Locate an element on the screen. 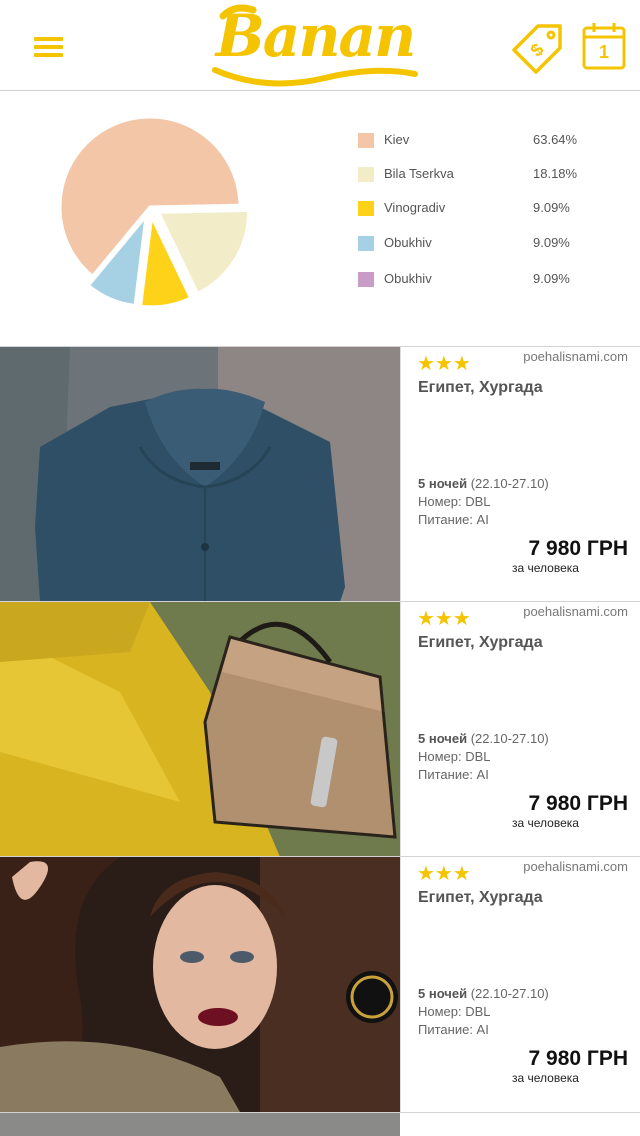 This screenshot has width=640, height=1136. calendar-button: 1 is located at coordinates (604, 46).